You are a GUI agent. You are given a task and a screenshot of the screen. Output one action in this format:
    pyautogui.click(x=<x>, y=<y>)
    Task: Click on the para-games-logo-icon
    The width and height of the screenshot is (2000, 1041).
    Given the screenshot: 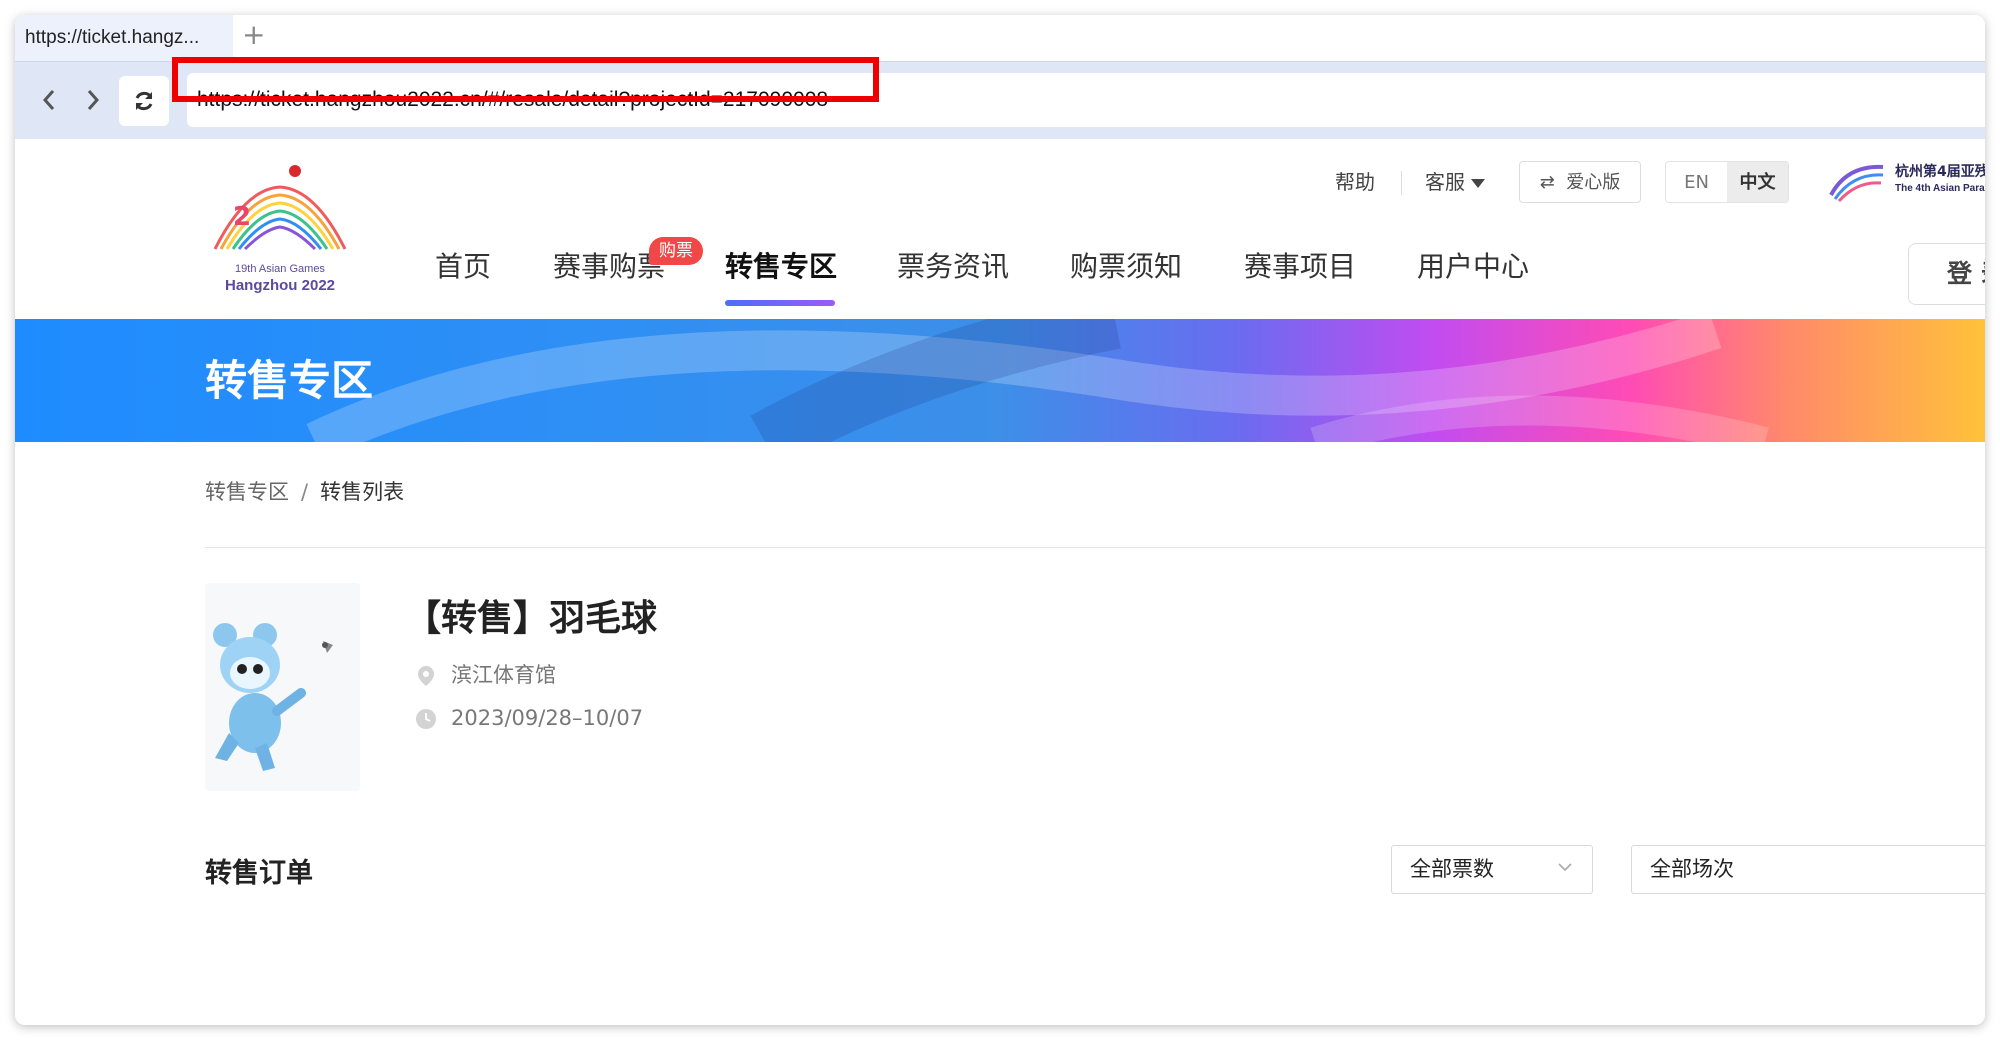 What is the action you would take?
    pyautogui.click(x=1856, y=183)
    